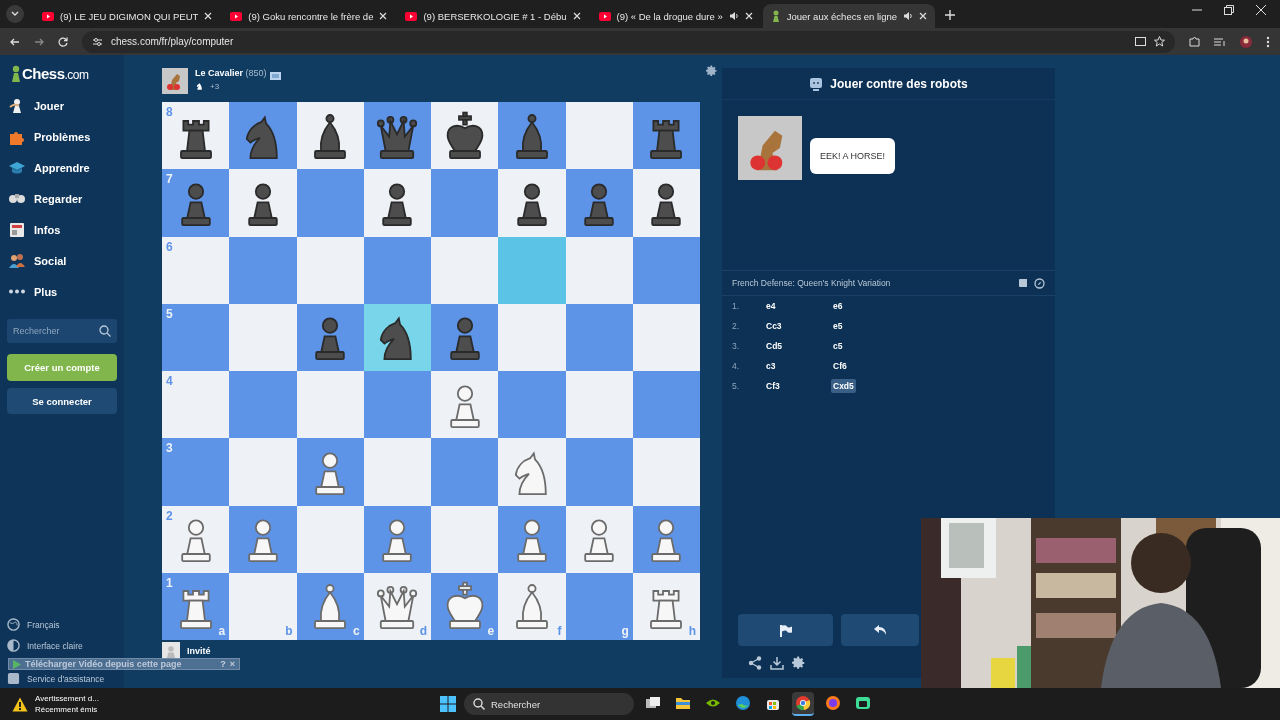 The image size is (1280, 720). What do you see at coordinates (46, 291) in the screenshot?
I see `nav-link: Plus` at bounding box center [46, 291].